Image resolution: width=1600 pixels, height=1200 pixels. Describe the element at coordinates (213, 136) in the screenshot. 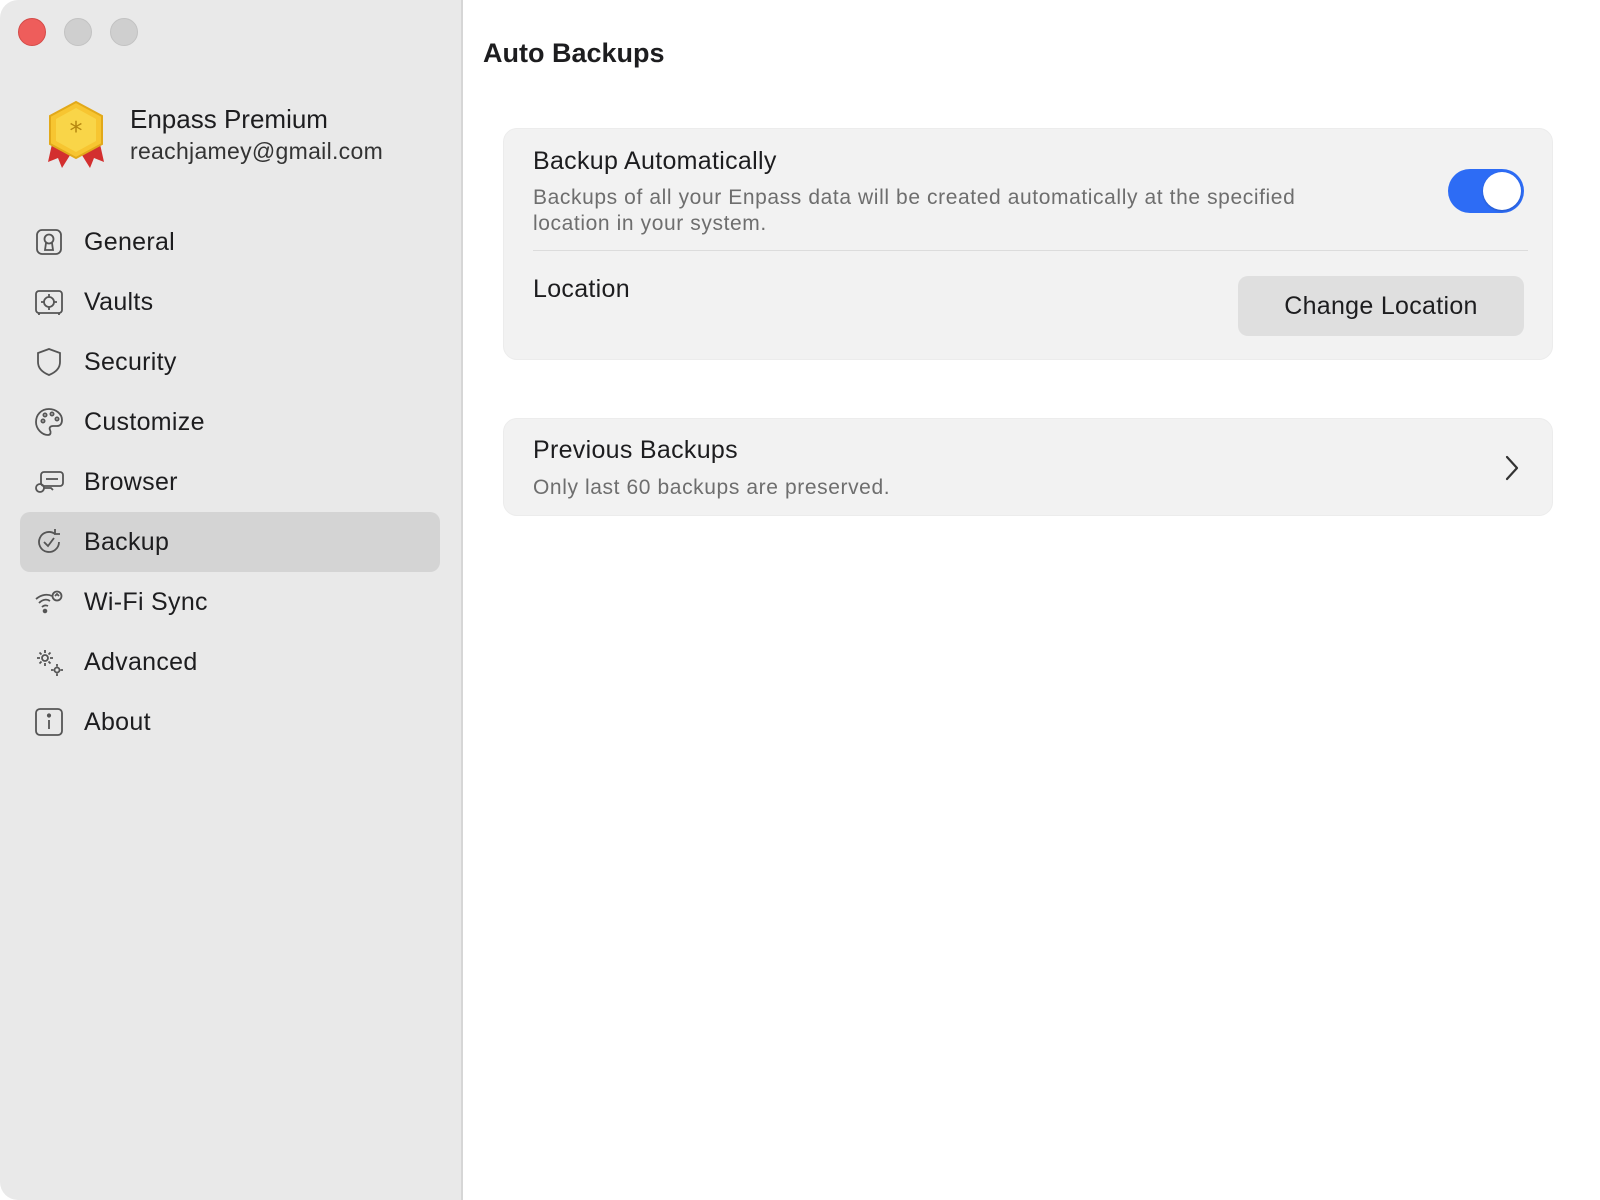

I see `account-header: * Enpass Premium reachjamey@gmail.com` at that location.